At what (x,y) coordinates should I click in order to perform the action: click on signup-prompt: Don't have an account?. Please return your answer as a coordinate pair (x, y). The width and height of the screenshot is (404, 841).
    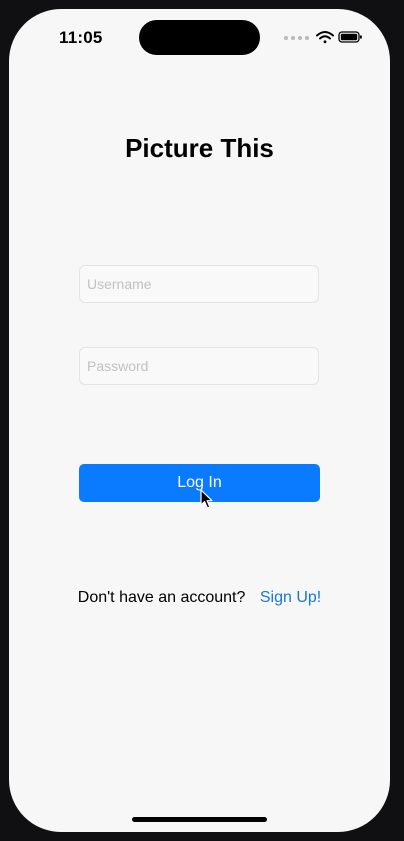
    Looking at the image, I should click on (161, 597).